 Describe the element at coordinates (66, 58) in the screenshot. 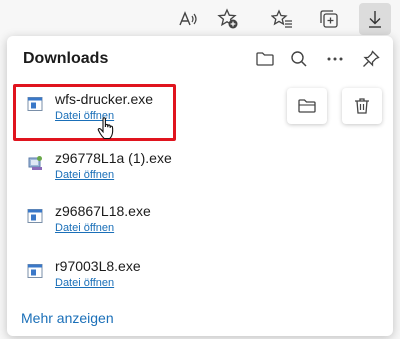

I see `panel-title: Downloads` at that location.